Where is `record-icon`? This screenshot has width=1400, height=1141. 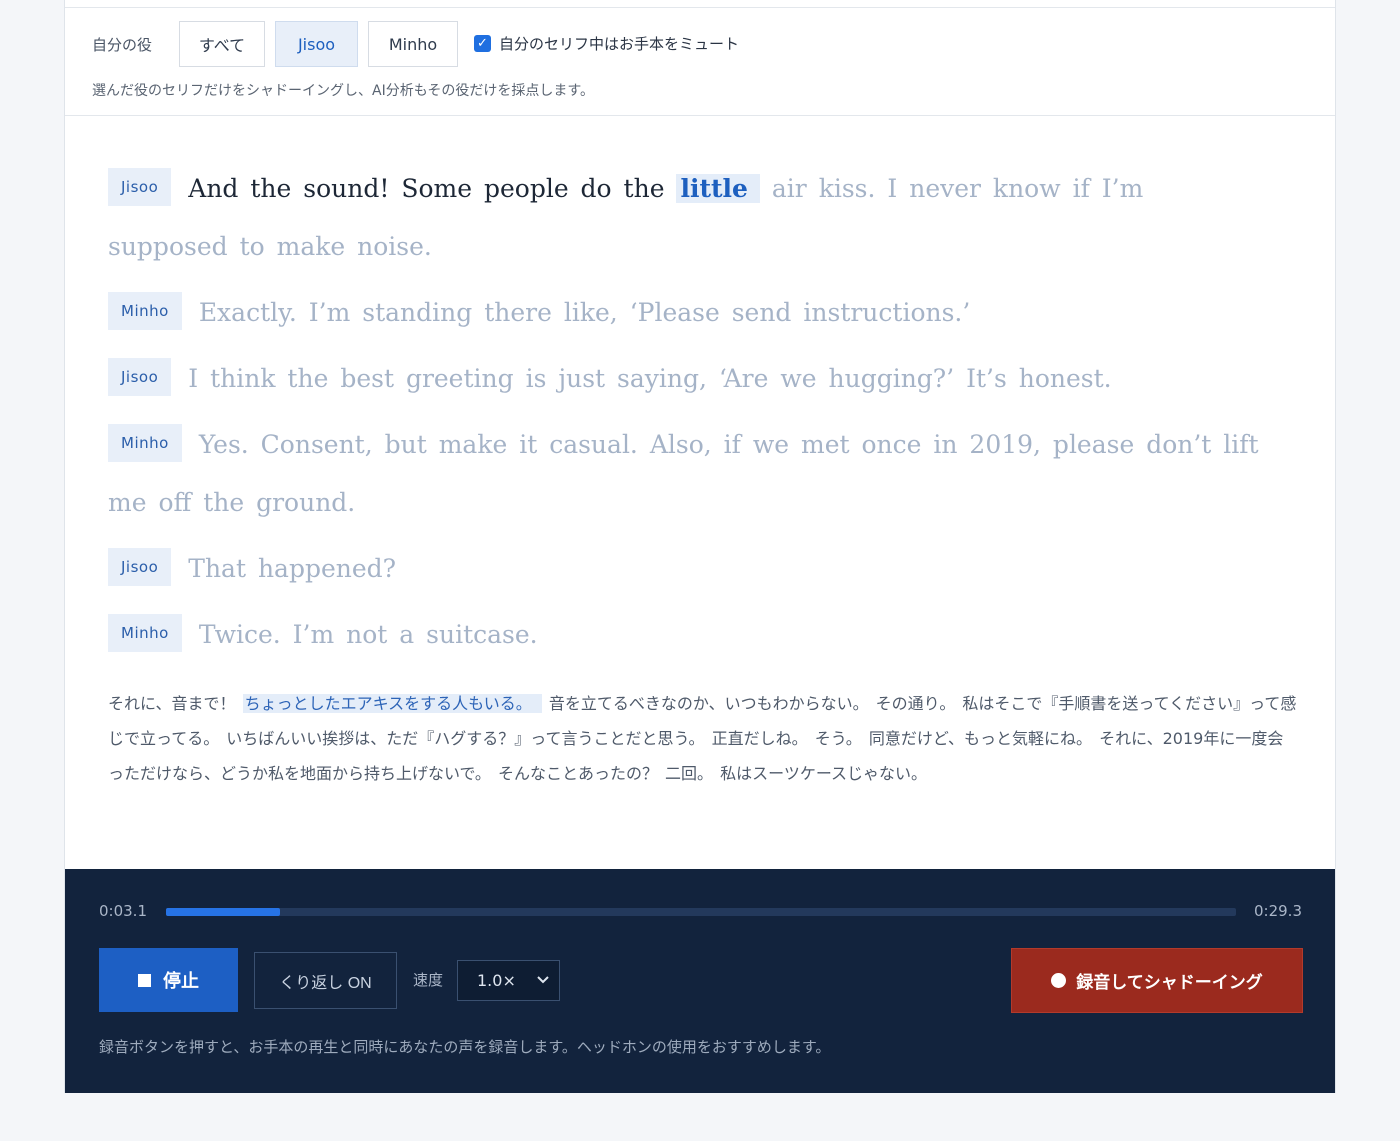 record-icon is located at coordinates (1059, 980).